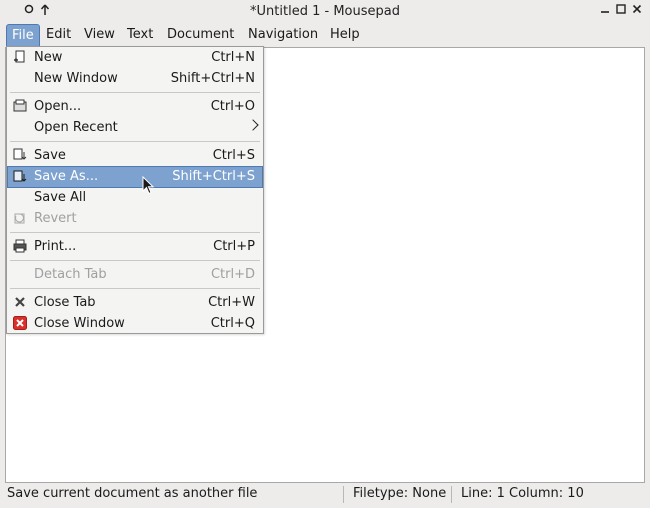  I want to click on menu-item-new-window: New Window Shift+Ctrl+N, so click(135, 78).